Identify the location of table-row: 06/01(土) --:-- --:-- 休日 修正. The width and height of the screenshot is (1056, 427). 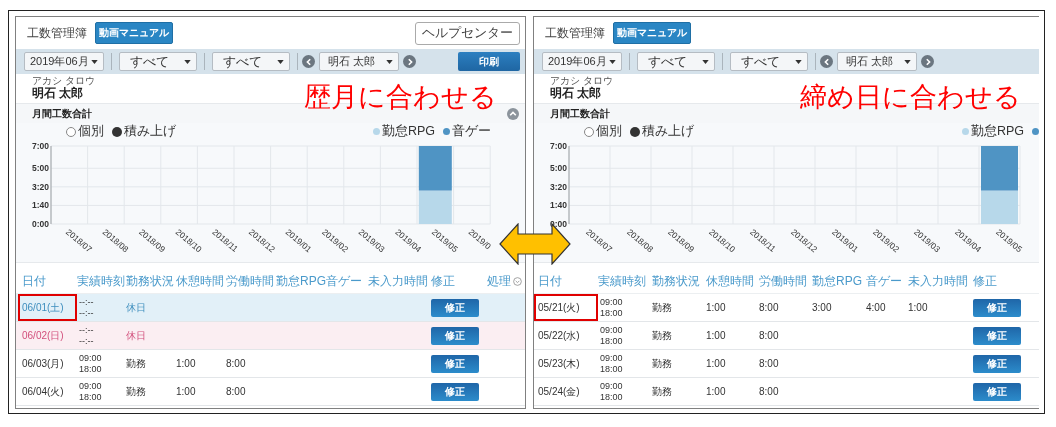
(270, 308).